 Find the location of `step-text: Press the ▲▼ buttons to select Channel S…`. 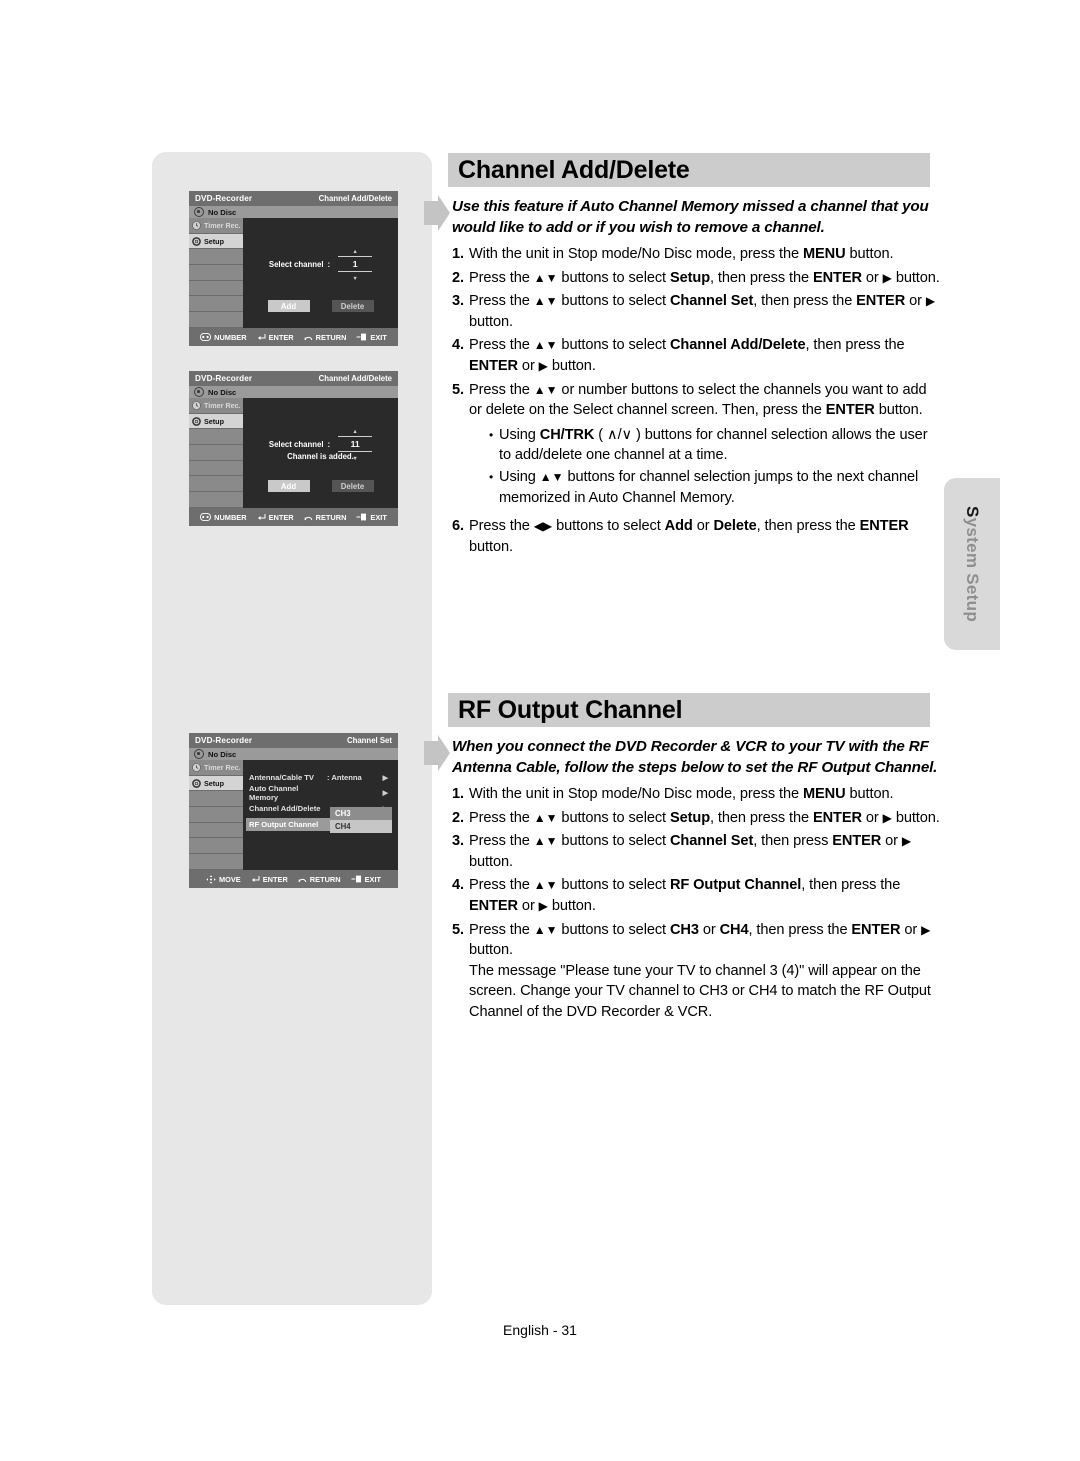

step-text: Press the ▲▼ buttons to select Channel S… is located at coordinates (690, 851).